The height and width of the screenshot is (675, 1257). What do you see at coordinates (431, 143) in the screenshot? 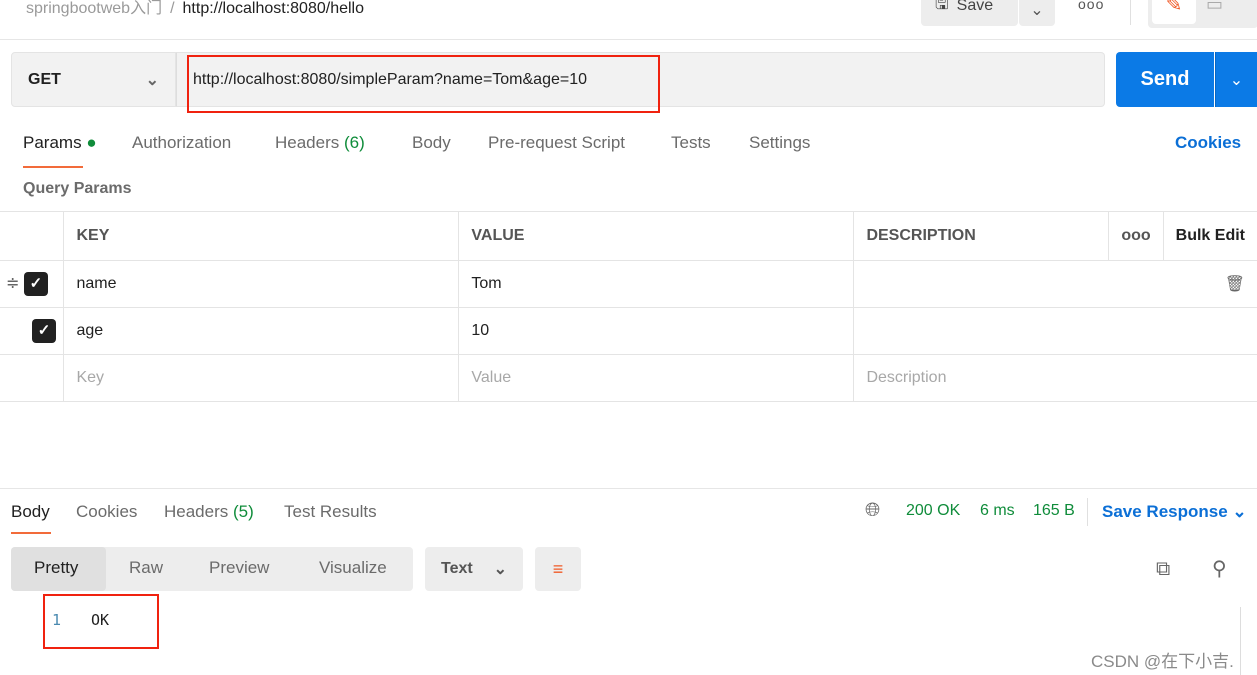
I see `tab-body: Body` at bounding box center [431, 143].